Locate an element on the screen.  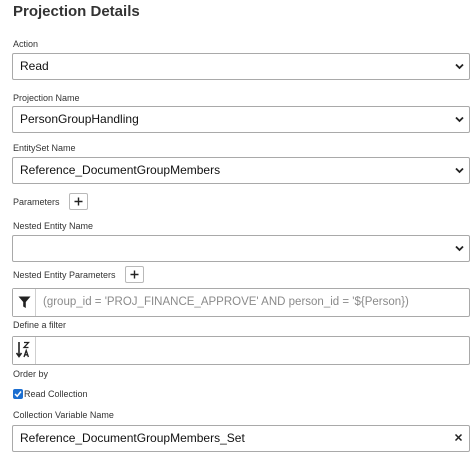
filter-icon is located at coordinates (24, 302).